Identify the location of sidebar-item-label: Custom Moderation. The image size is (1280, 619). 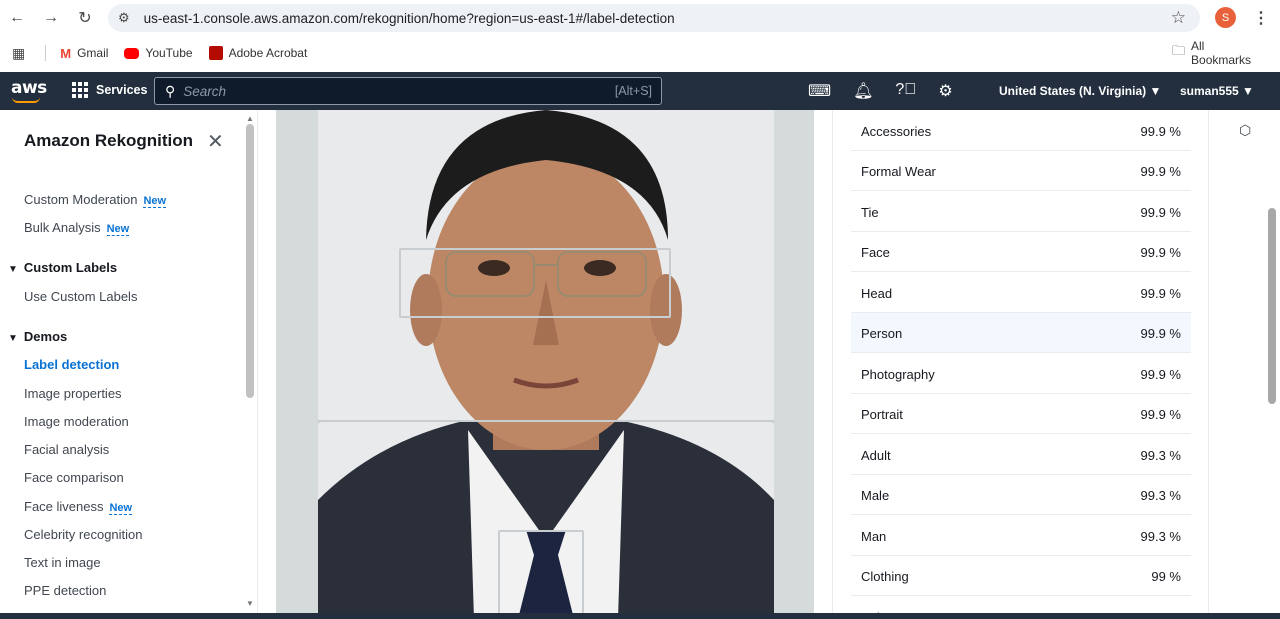
(81, 199).